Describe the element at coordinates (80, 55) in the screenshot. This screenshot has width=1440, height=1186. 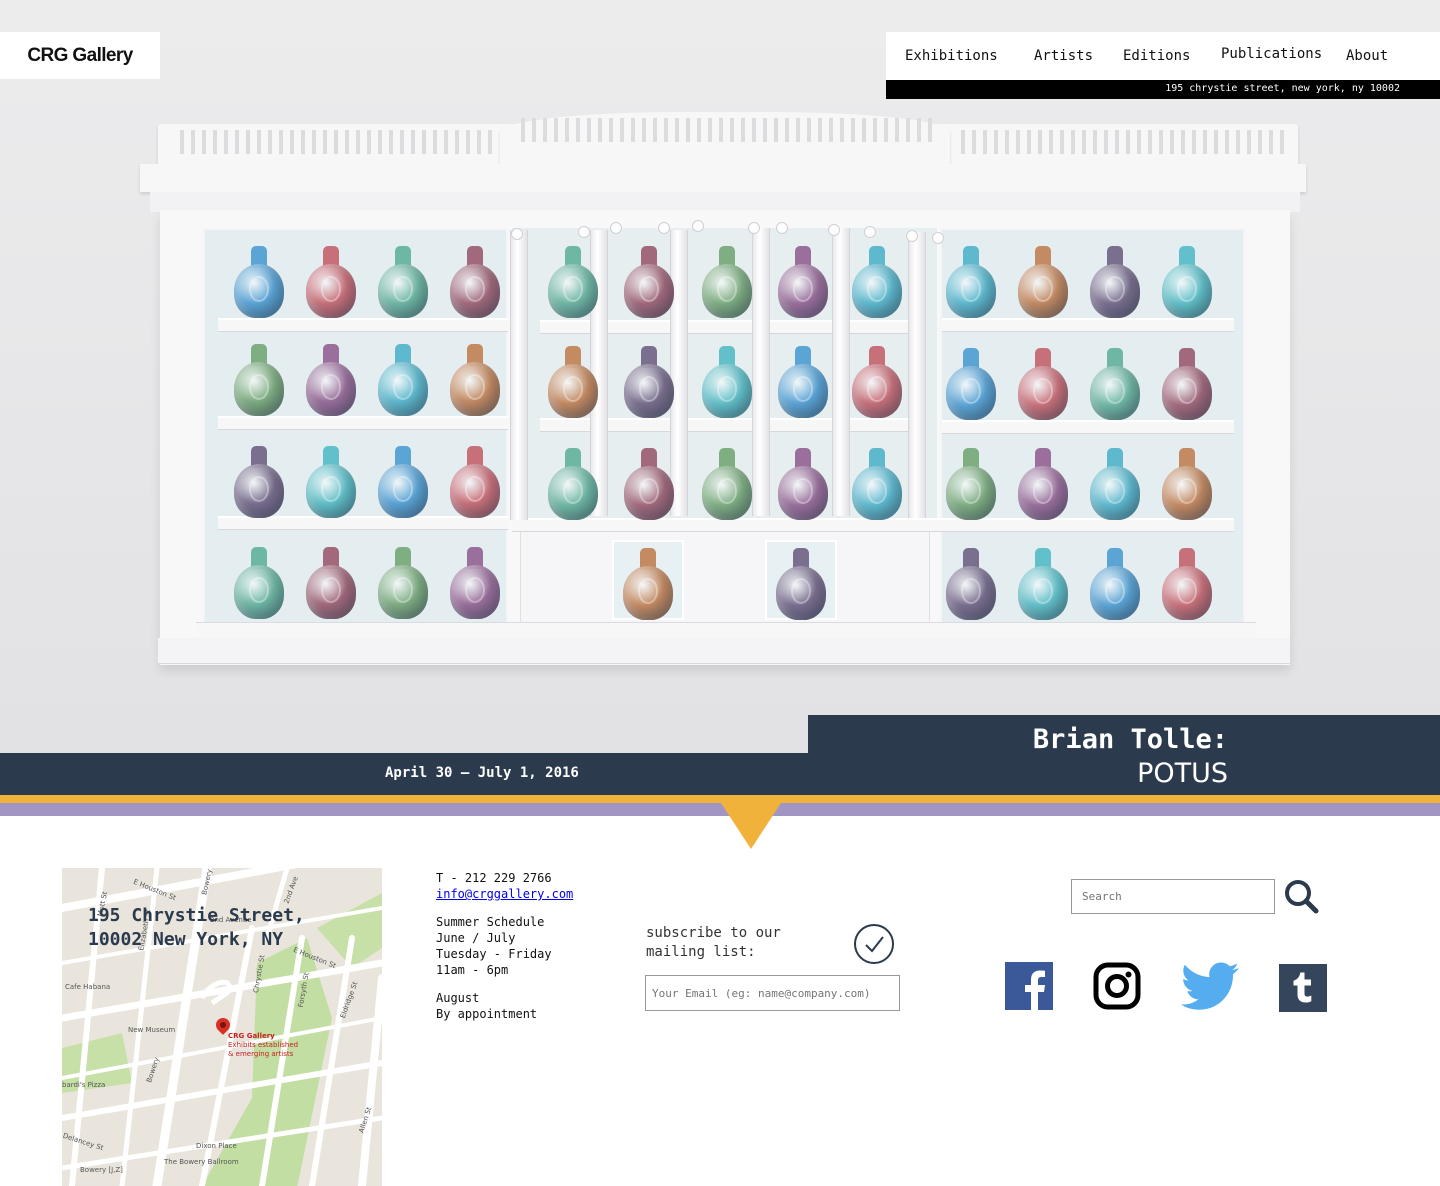
I see `logo: CRG Gallery` at that location.